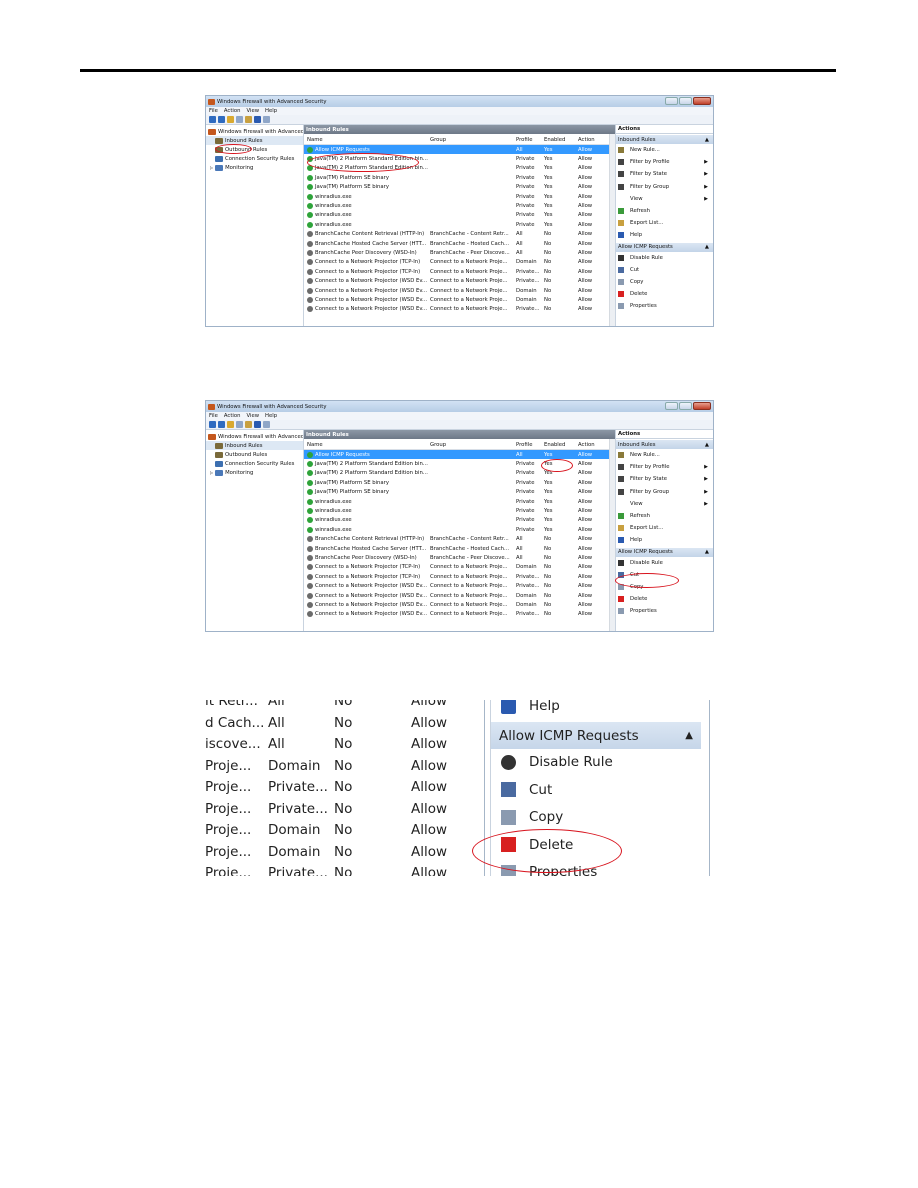 The width and height of the screenshot is (918, 1188). I want to click on actions-section-rule: Allow ICMP Requests ▲, so click(664, 552).